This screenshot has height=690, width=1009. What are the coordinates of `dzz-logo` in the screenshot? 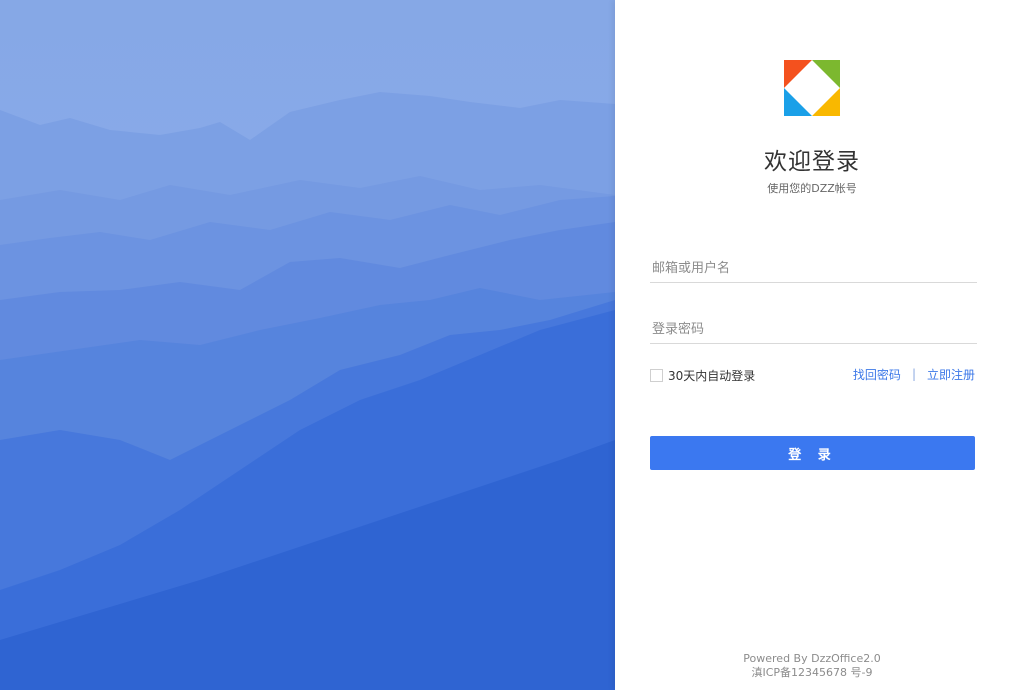 It's located at (812, 88).